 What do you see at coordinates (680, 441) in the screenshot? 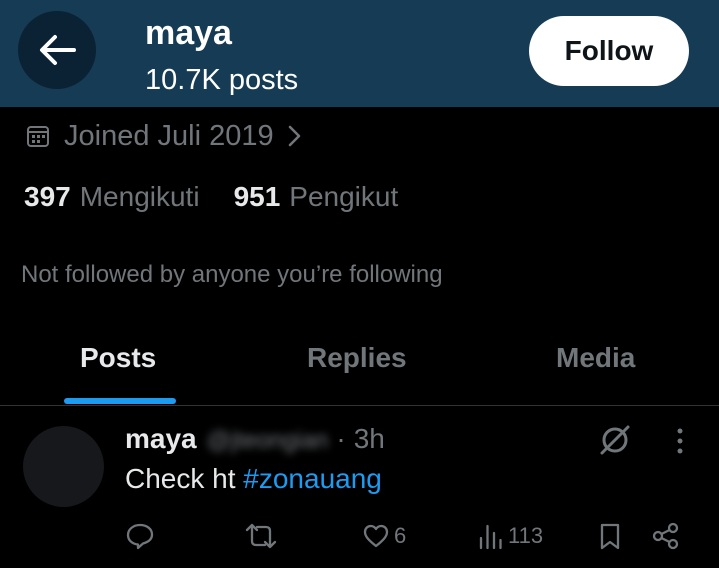
I see `more-vertical-icon` at bounding box center [680, 441].